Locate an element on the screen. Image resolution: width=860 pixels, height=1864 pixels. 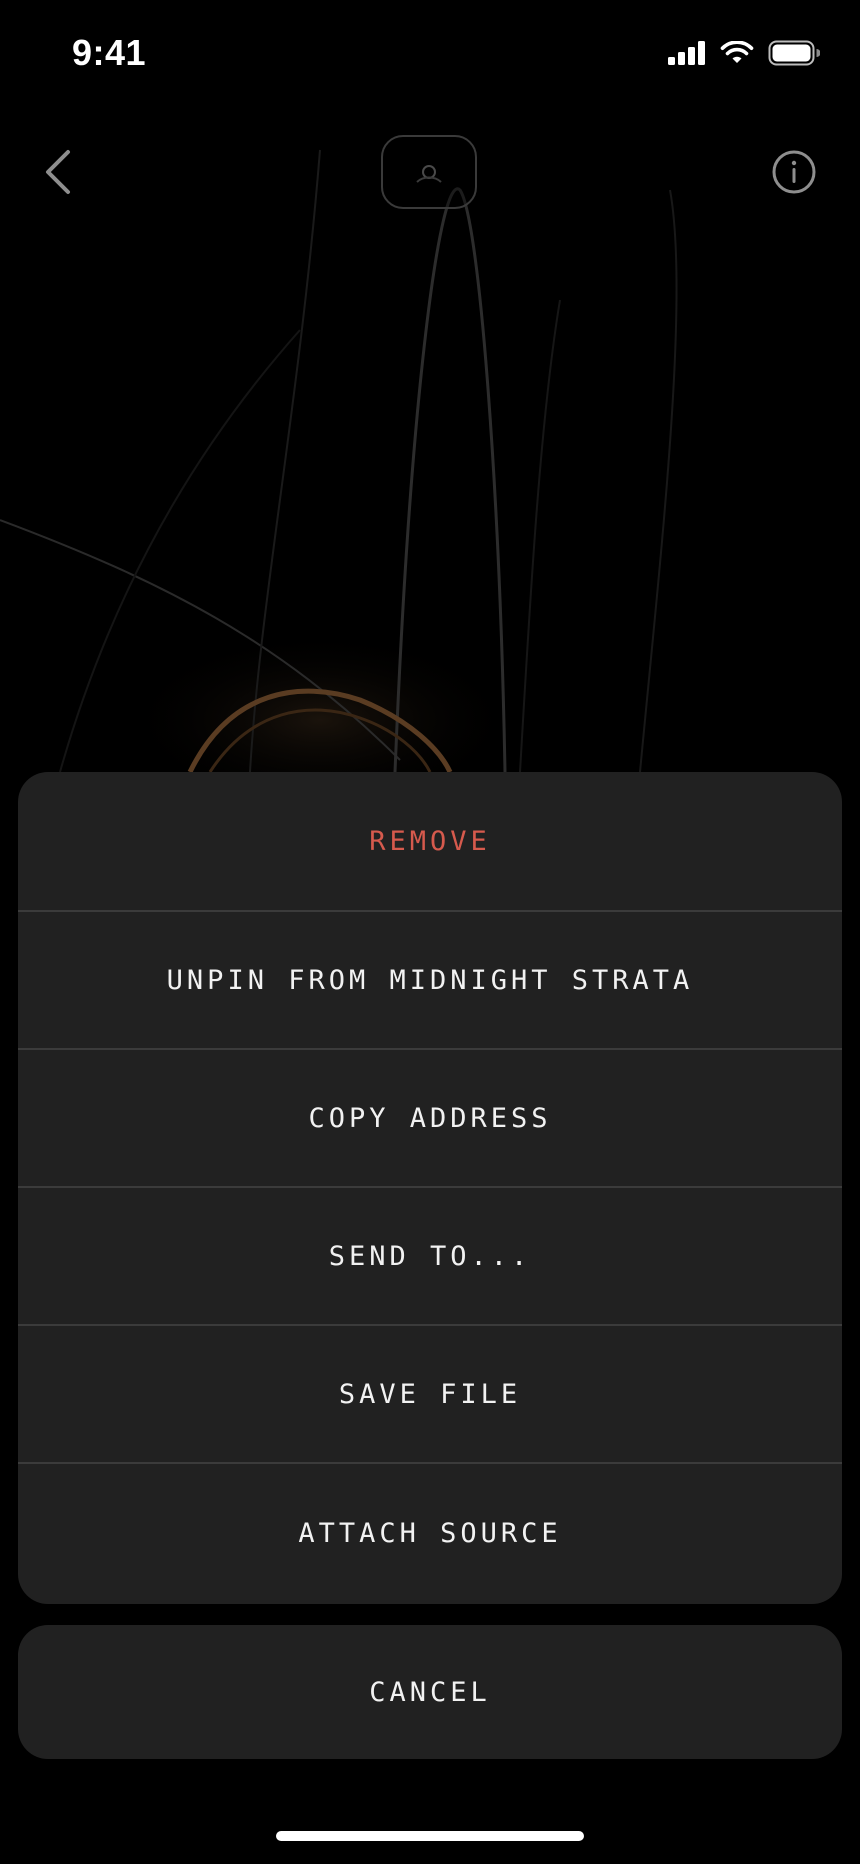
chevron-left-icon is located at coordinates (58, 172).